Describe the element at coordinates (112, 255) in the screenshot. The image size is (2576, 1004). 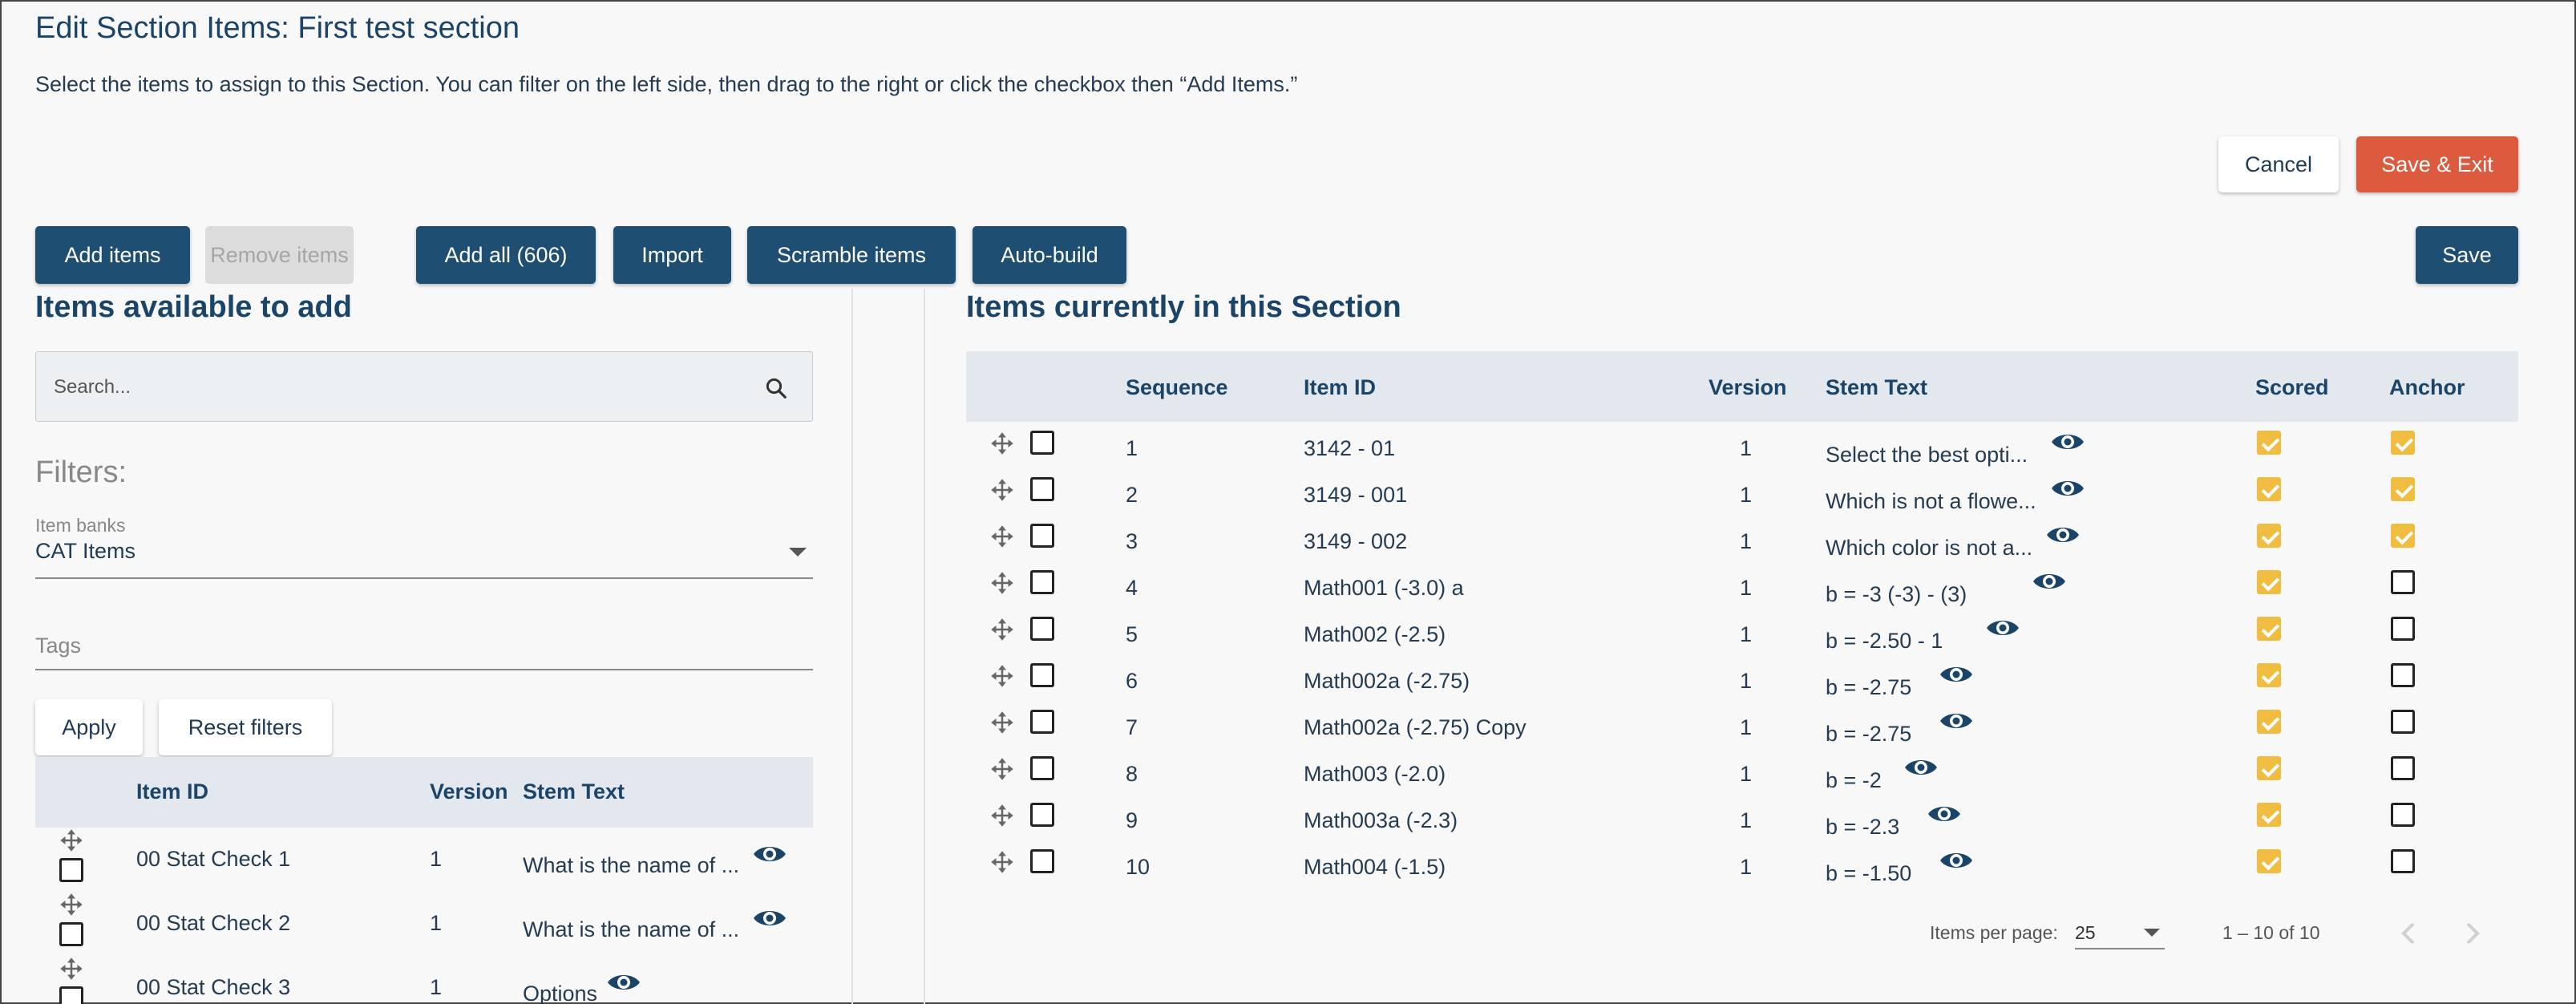
I see `add-items-button: Add items` at that location.